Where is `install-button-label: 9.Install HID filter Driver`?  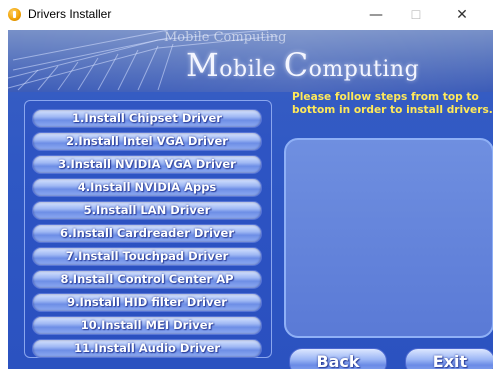
install-button-label: 9.Install HID filter Driver is located at coordinates (147, 302).